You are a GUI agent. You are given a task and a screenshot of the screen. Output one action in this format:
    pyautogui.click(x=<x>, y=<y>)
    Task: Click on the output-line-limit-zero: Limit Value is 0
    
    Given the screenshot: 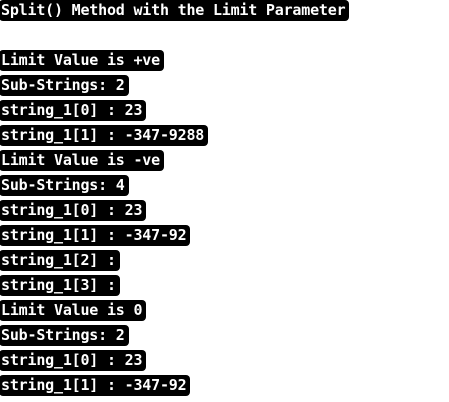 What is the action you would take?
    pyautogui.click(x=73, y=311)
    